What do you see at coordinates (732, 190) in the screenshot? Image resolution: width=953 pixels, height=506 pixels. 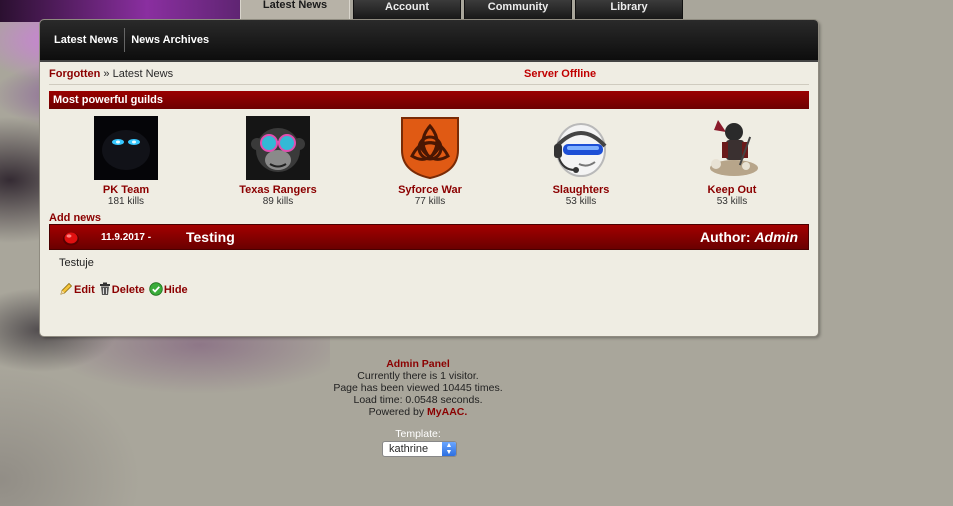 I see `guild-name: Keep Out` at bounding box center [732, 190].